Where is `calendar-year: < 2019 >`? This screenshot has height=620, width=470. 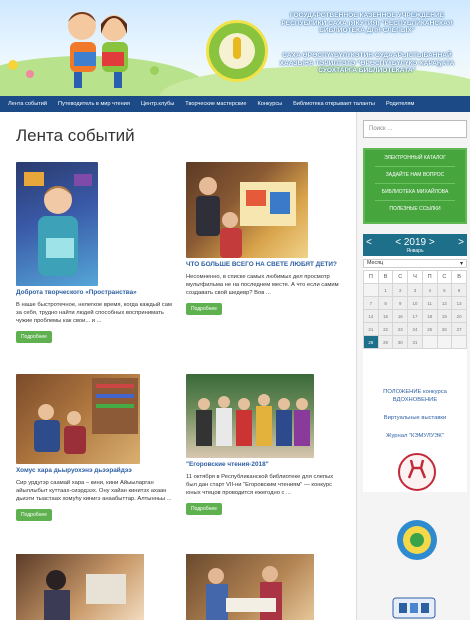
calendar-year: < 2019 > is located at coordinates (415, 242).